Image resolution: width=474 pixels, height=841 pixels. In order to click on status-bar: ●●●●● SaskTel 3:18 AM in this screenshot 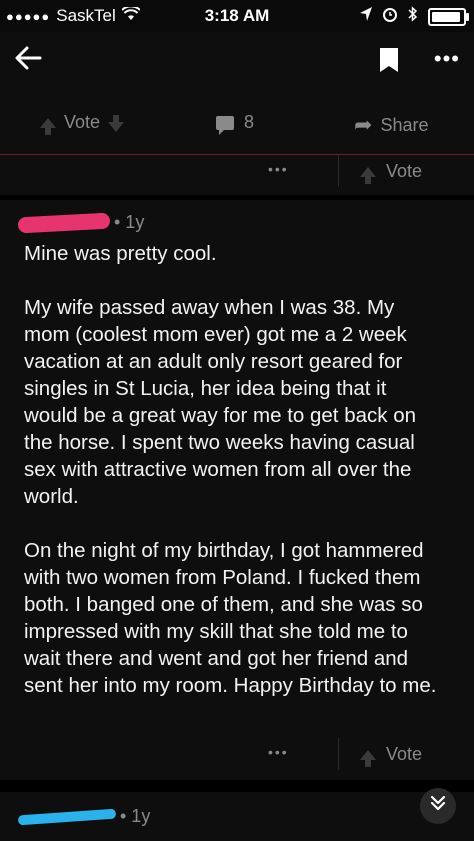, I will do `click(237, 16)`.